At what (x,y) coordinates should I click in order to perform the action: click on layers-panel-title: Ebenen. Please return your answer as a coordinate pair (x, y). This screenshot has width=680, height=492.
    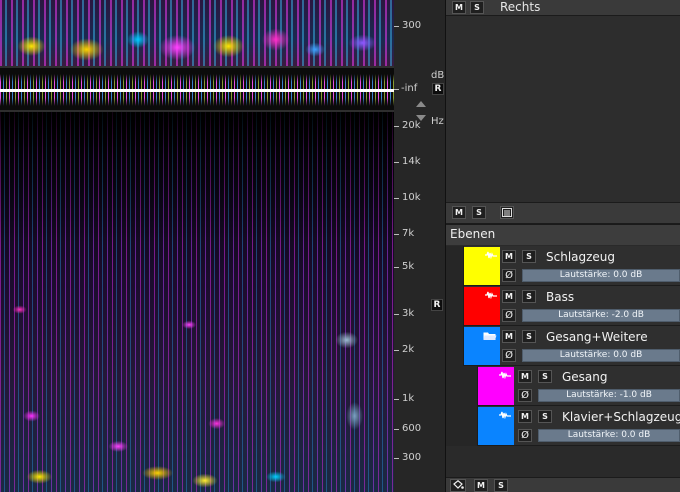
    Looking at the image, I should click on (473, 234).